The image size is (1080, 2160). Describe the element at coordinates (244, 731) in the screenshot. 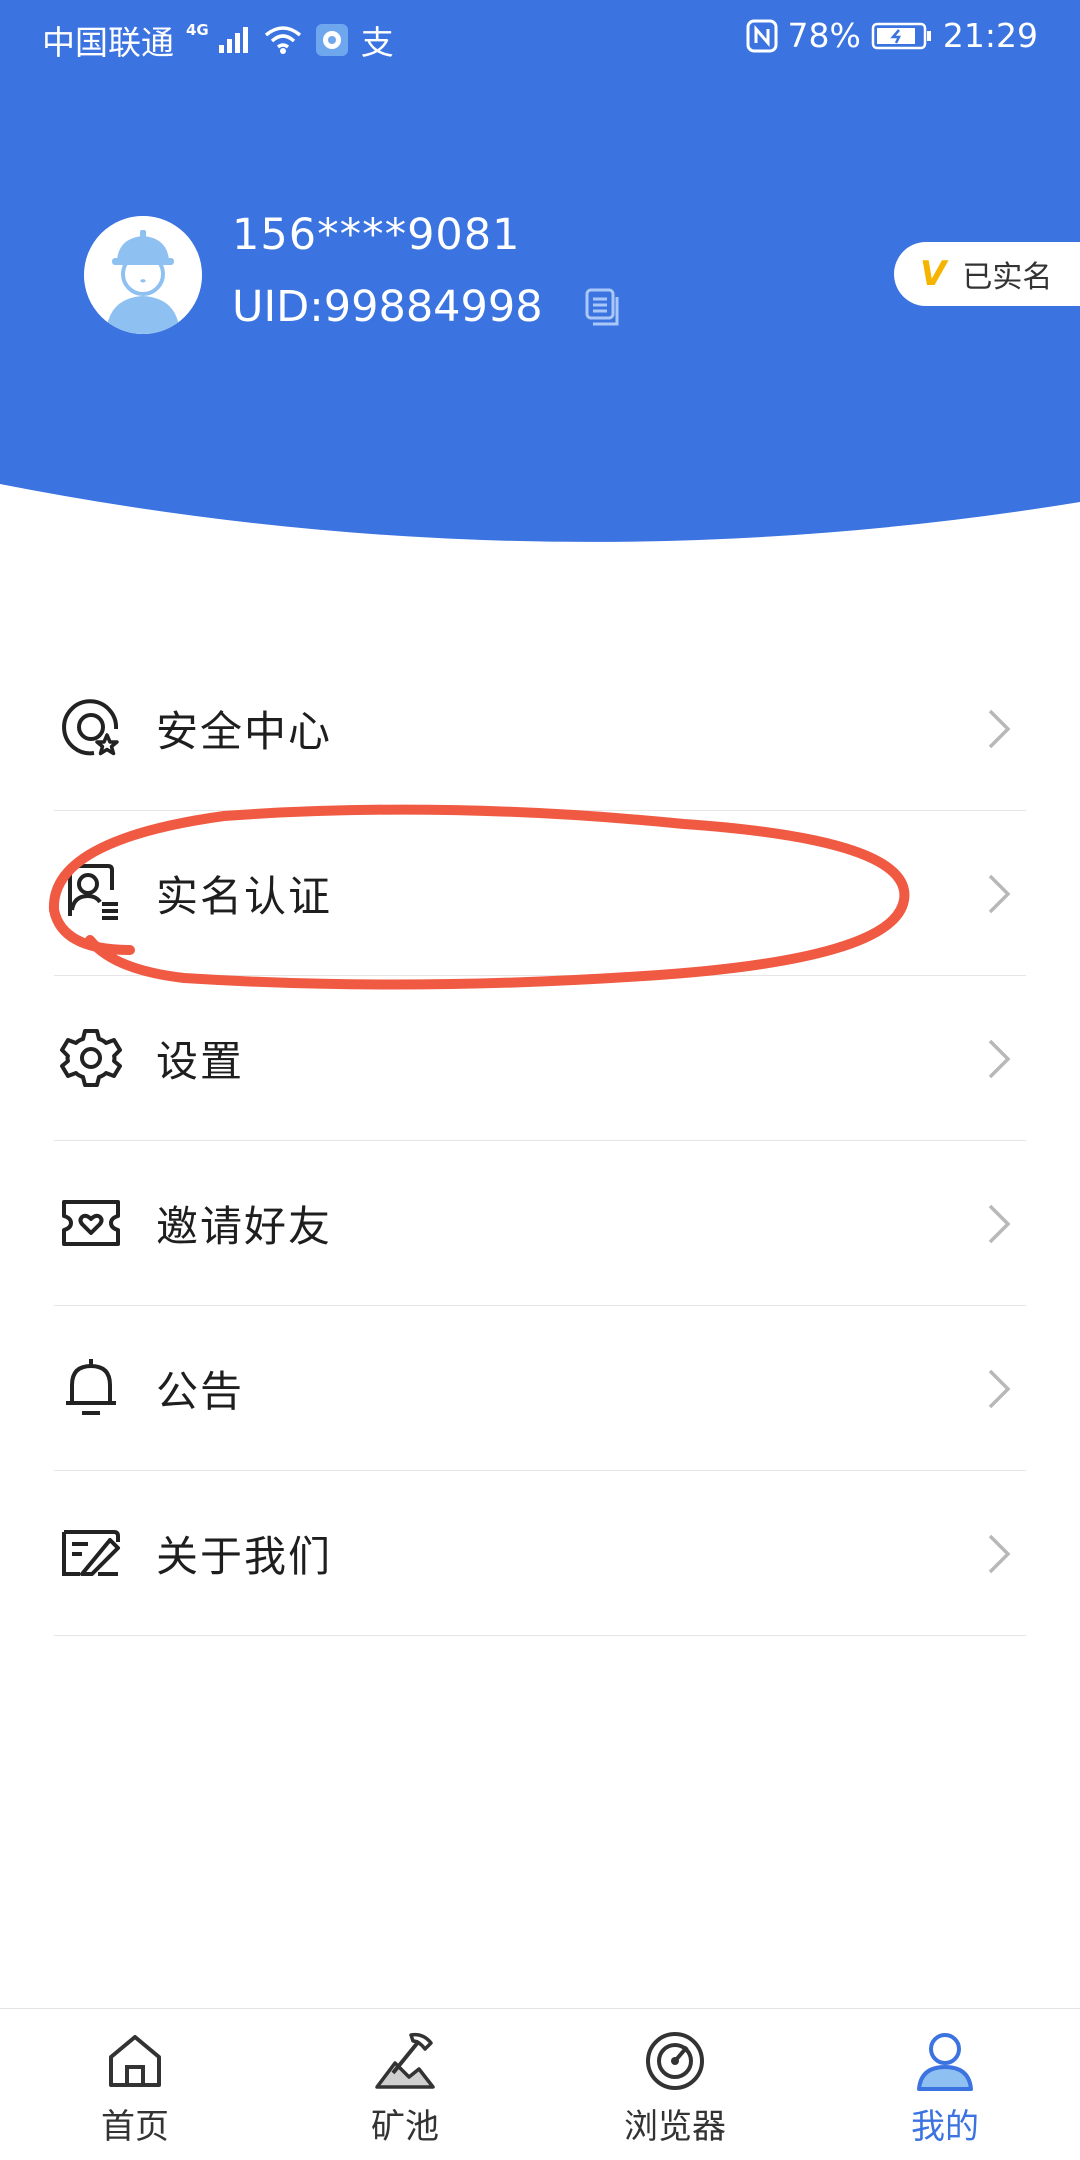

I see `menu-label: 安全中心` at that location.